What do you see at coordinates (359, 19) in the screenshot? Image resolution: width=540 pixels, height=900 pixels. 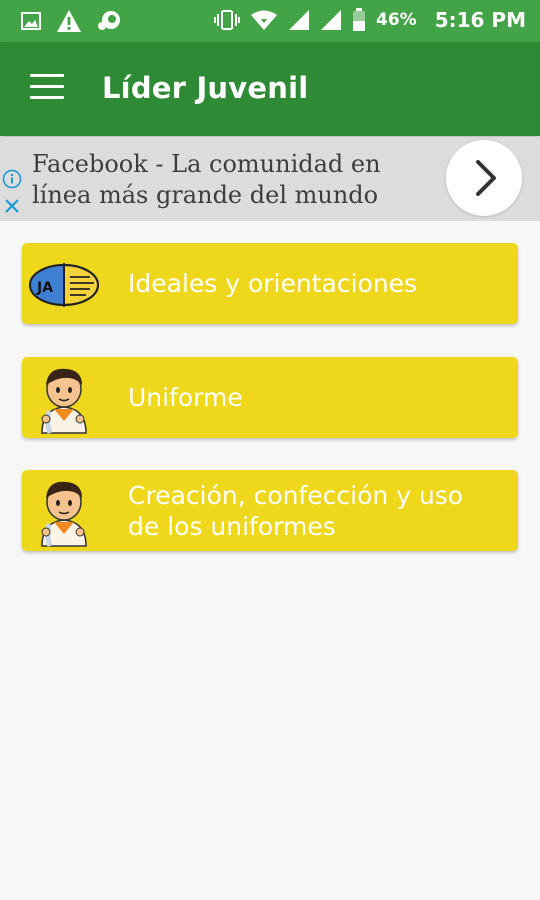 I see `battery-icon` at bounding box center [359, 19].